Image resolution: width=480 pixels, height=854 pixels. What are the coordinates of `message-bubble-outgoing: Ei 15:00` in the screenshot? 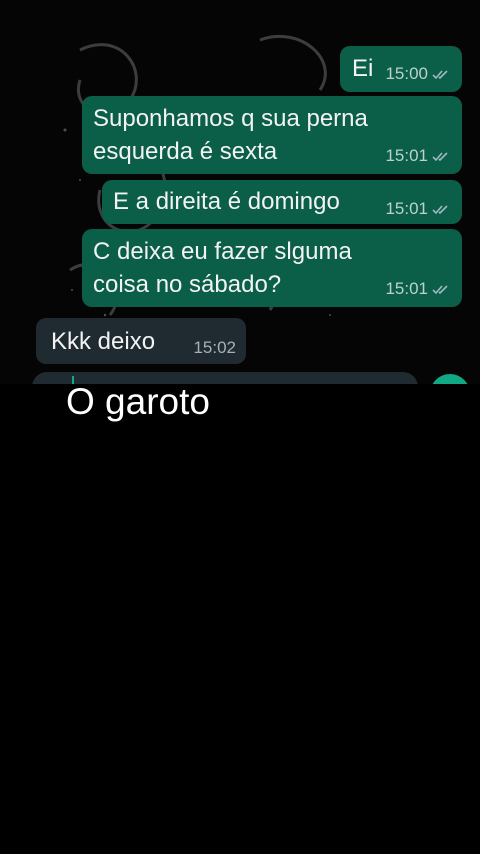 It's located at (401, 69).